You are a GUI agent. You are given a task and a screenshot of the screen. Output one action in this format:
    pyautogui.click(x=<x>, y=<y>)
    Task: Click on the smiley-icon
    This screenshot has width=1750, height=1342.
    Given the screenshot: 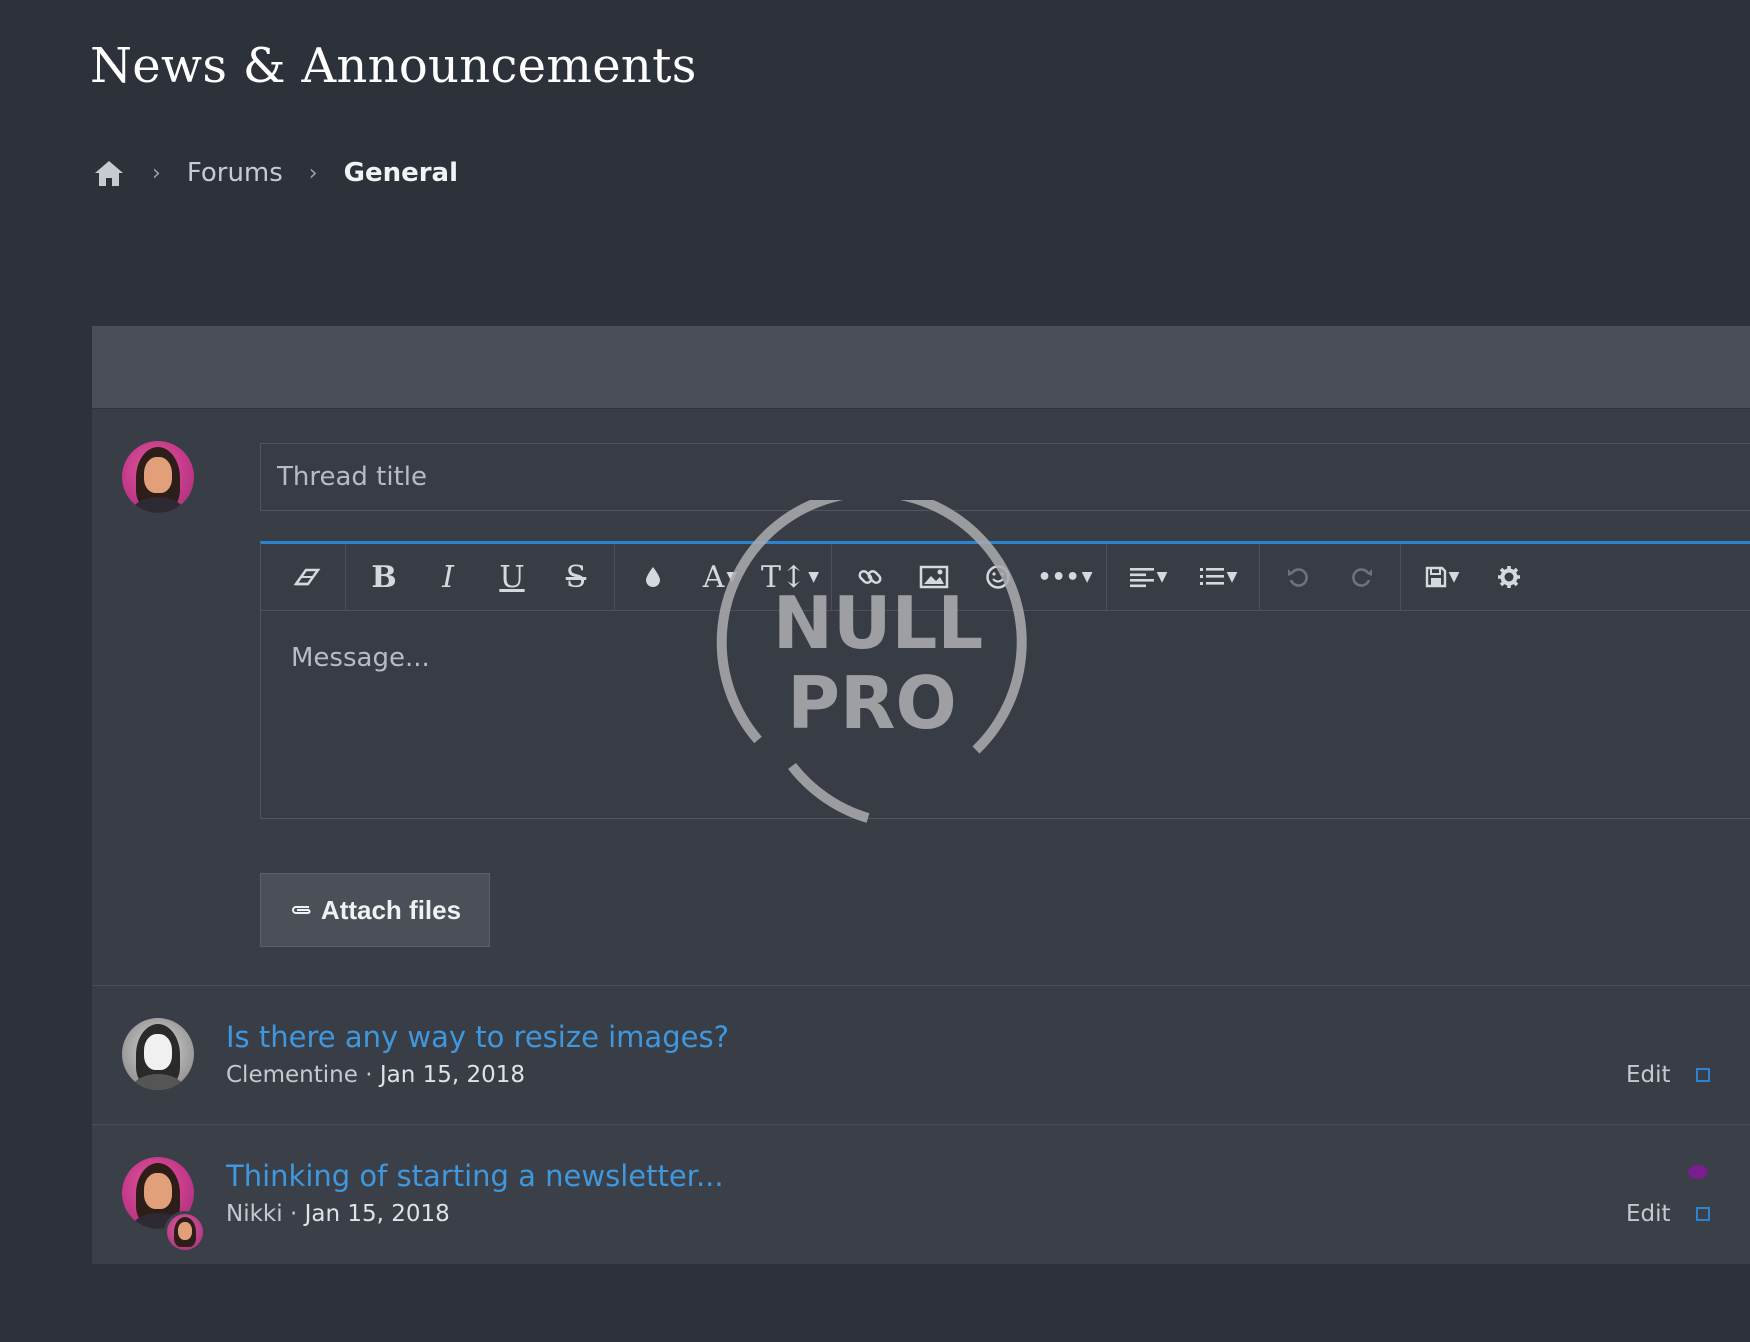 What is the action you would take?
    pyautogui.click(x=998, y=577)
    